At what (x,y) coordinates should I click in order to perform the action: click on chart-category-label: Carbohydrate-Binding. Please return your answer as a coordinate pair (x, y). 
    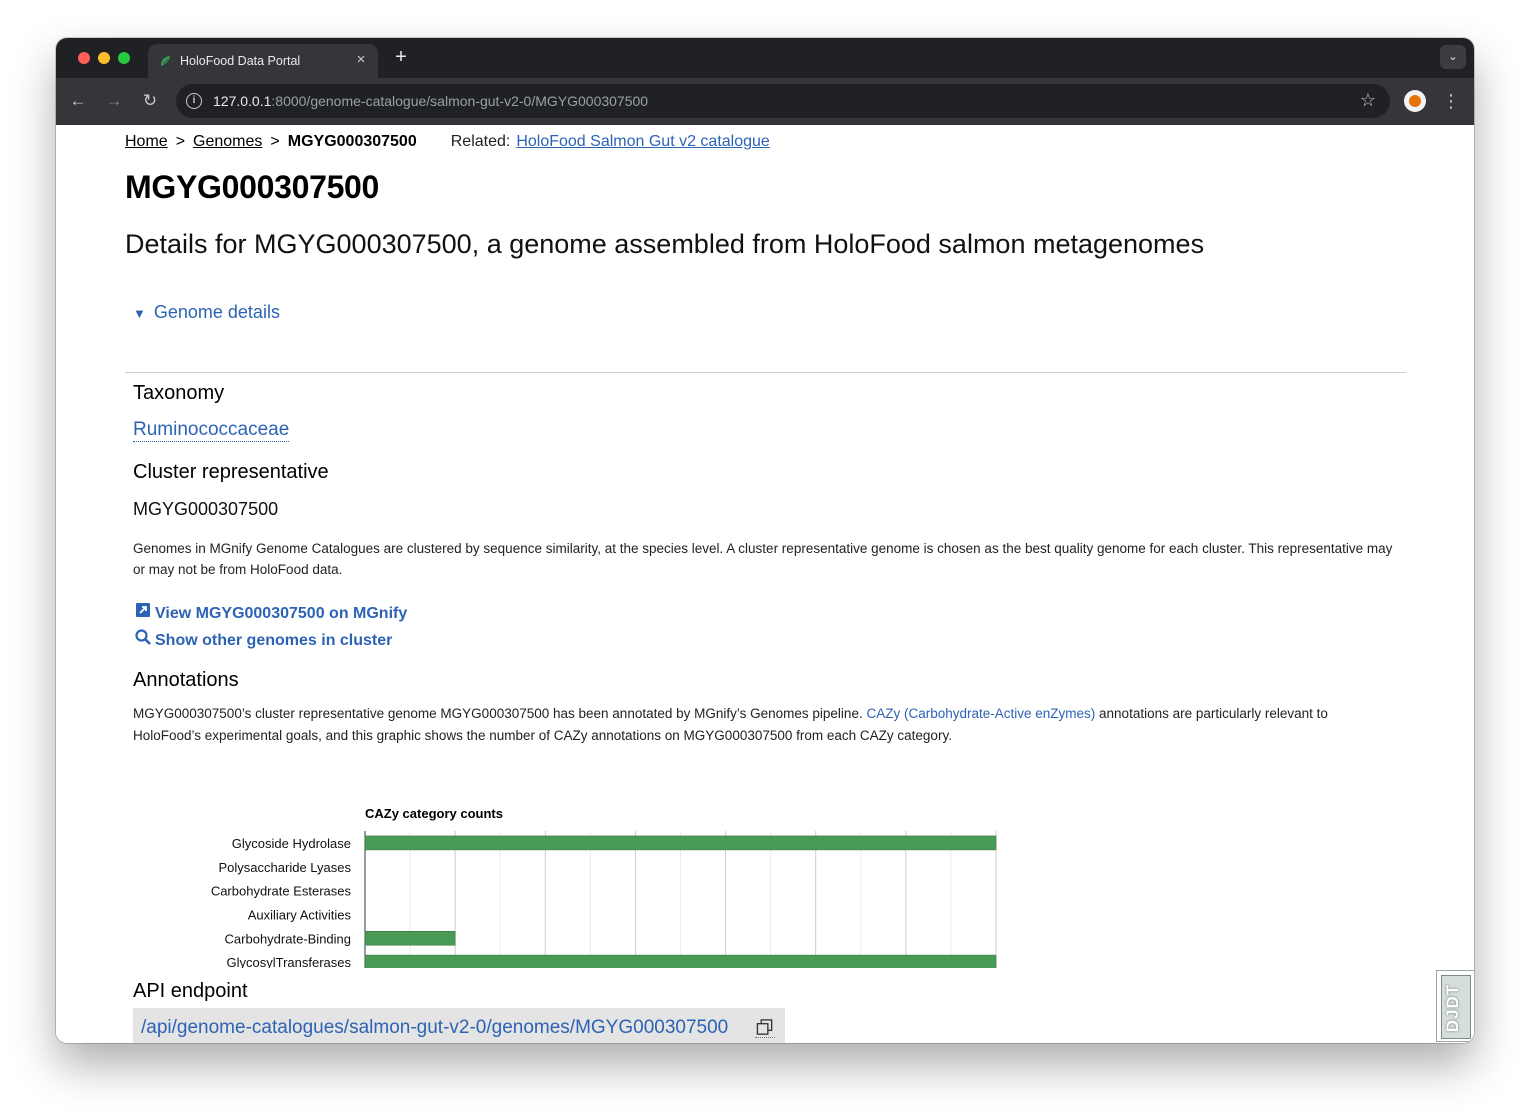
    Looking at the image, I should click on (288, 938).